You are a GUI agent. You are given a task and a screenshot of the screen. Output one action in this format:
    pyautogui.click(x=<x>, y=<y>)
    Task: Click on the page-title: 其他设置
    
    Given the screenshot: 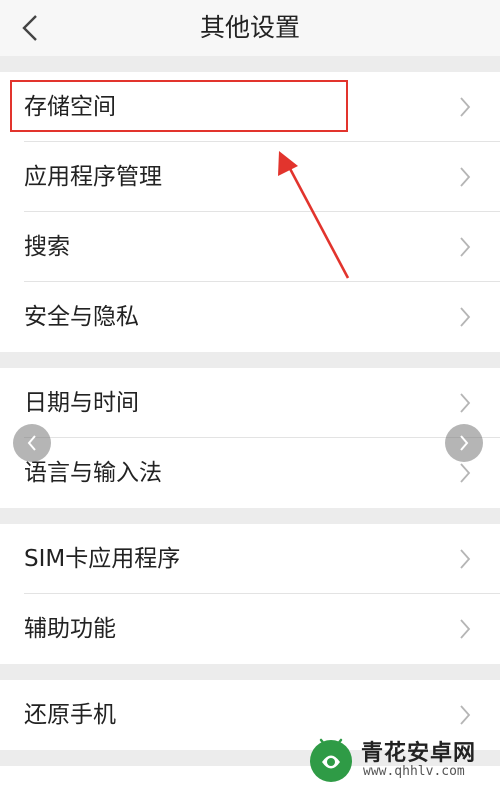 What is the action you would take?
    pyautogui.click(x=249, y=27)
    